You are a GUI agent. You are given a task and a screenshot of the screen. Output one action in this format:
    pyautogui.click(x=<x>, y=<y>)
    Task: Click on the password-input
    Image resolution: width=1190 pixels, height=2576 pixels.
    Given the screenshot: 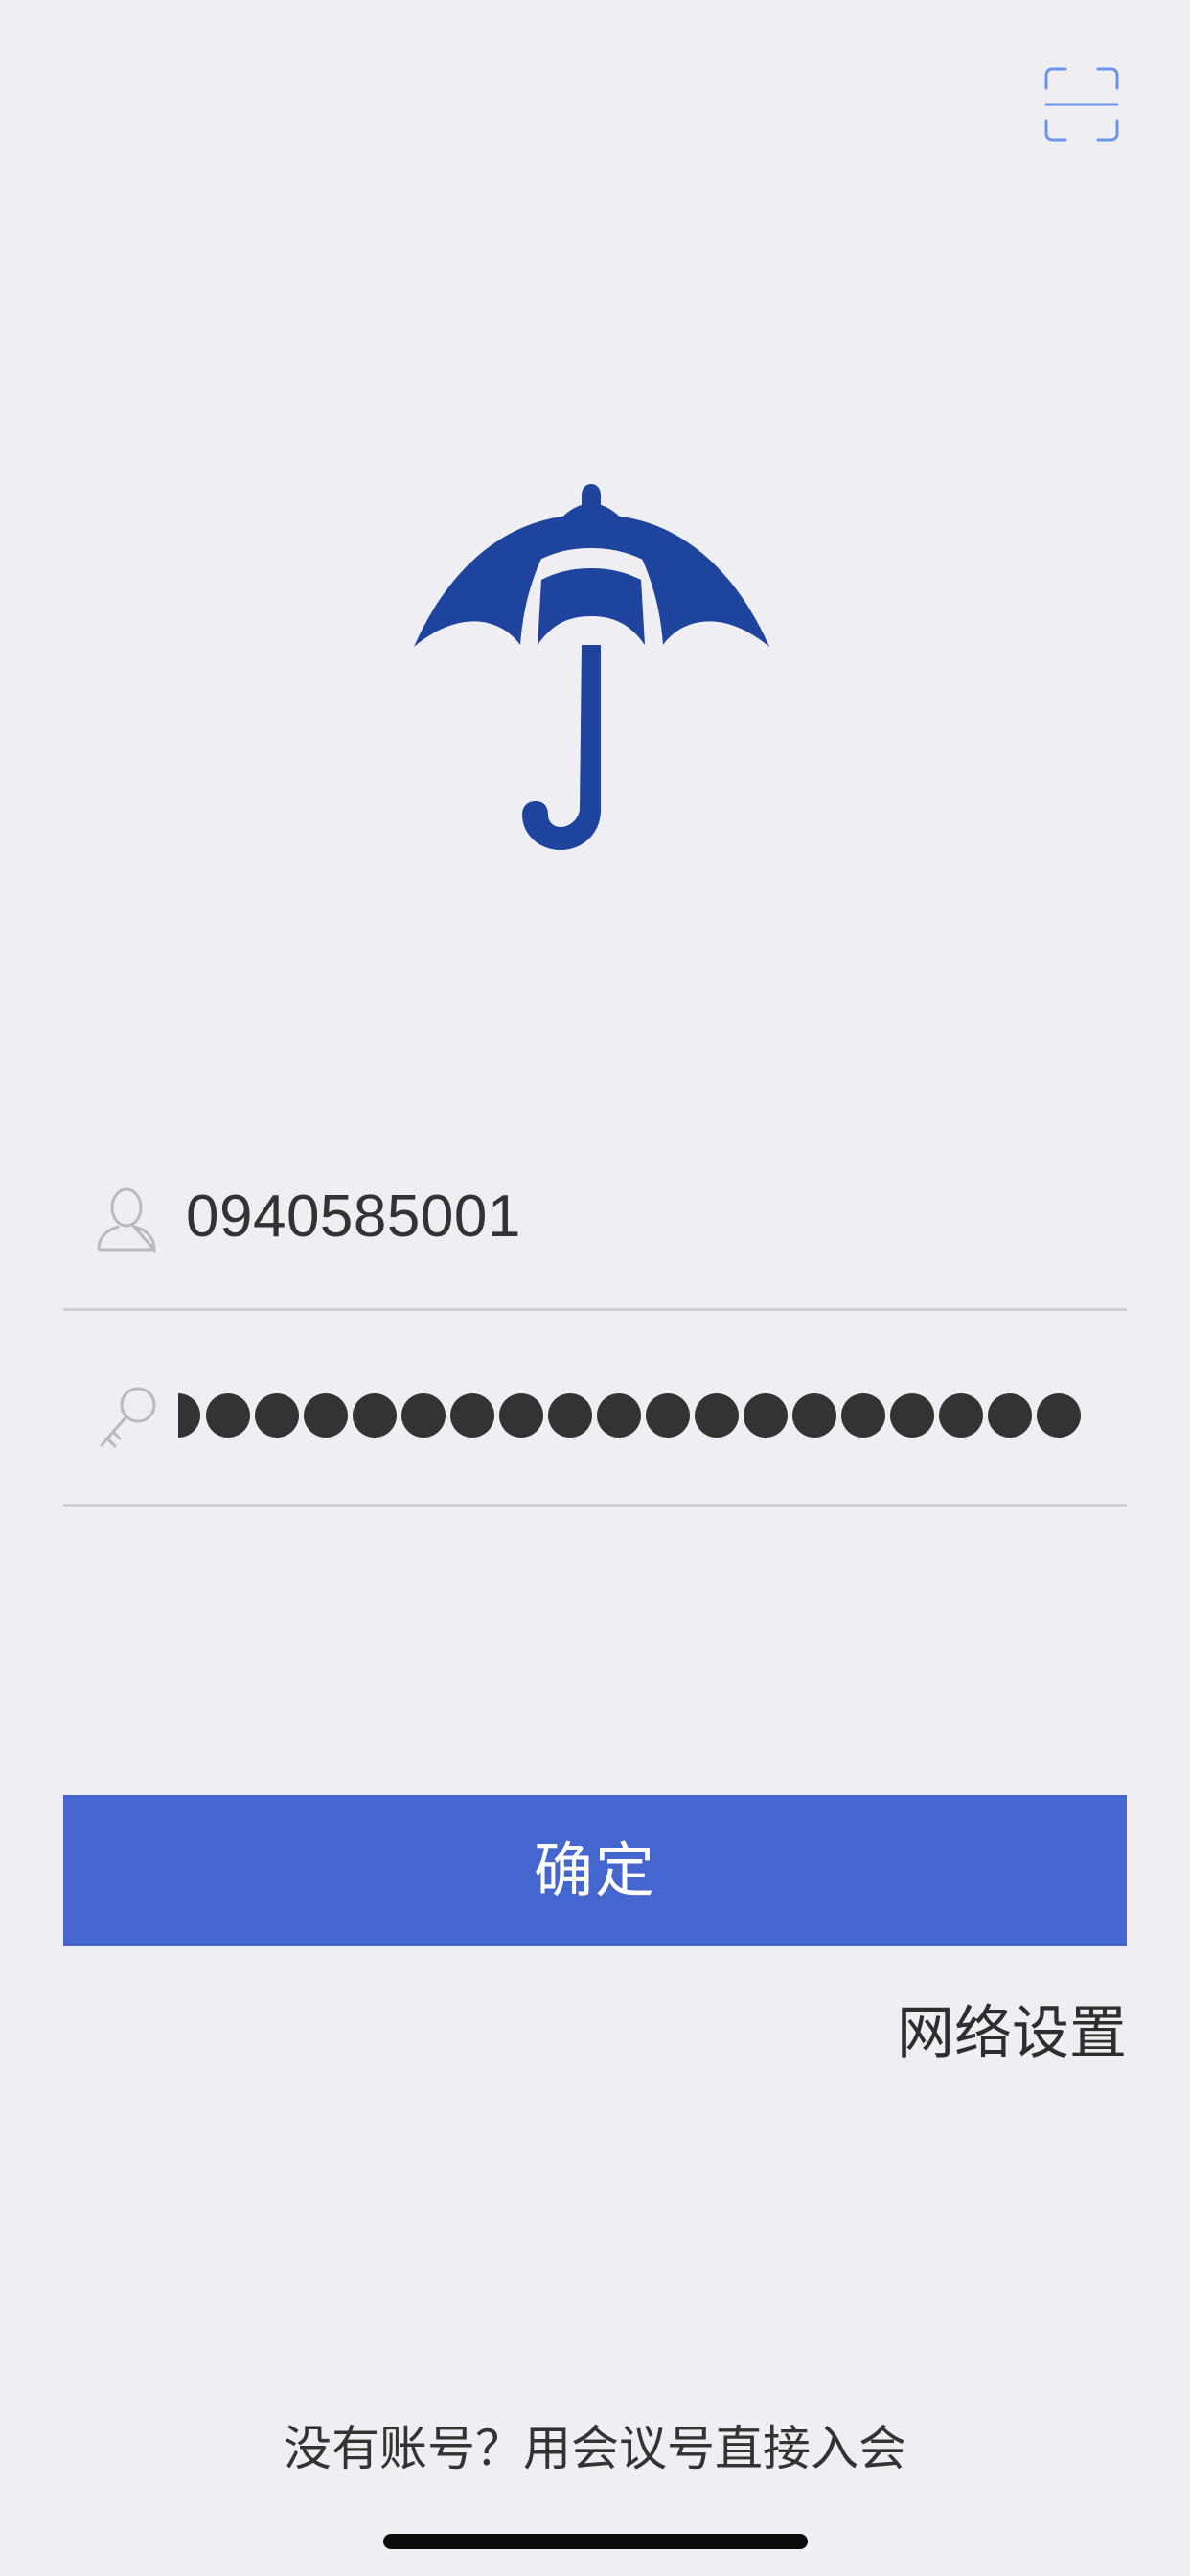 What is the action you would take?
    pyautogui.click(x=638, y=1415)
    